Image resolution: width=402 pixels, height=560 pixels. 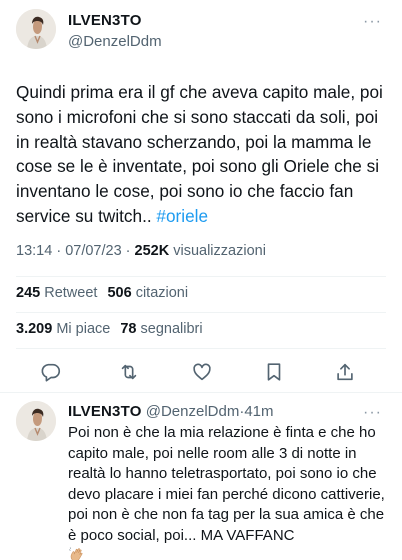 What do you see at coordinates (34, 251) in the screenshot?
I see `tweet-time: 13:14` at bounding box center [34, 251].